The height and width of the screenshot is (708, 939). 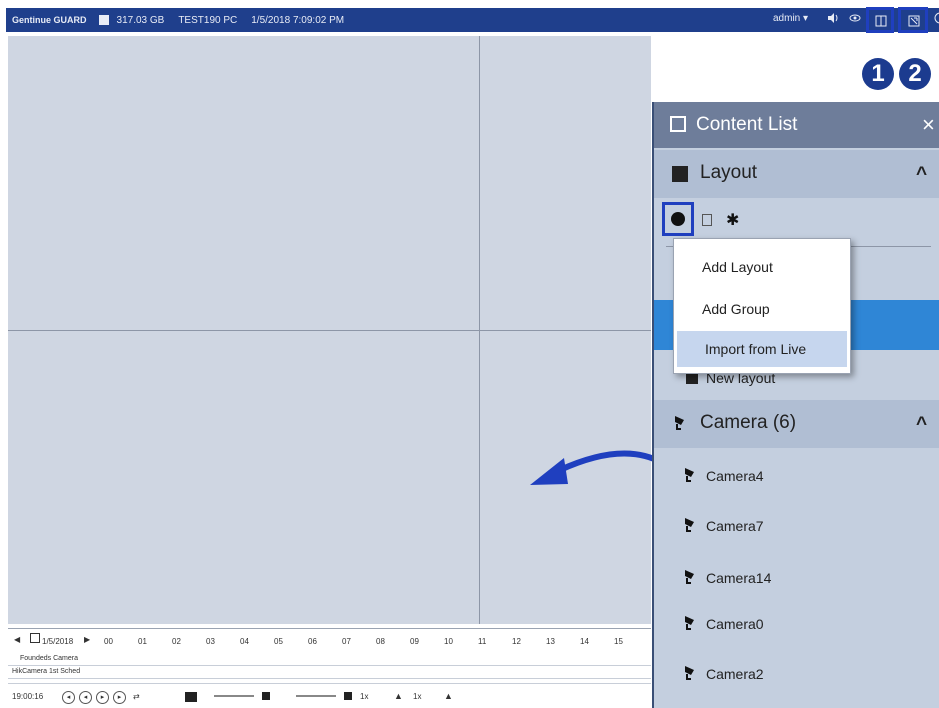 What do you see at coordinates (934, 19) in the screenshot?
I see `help-icon` at bounding box center [934, 19].